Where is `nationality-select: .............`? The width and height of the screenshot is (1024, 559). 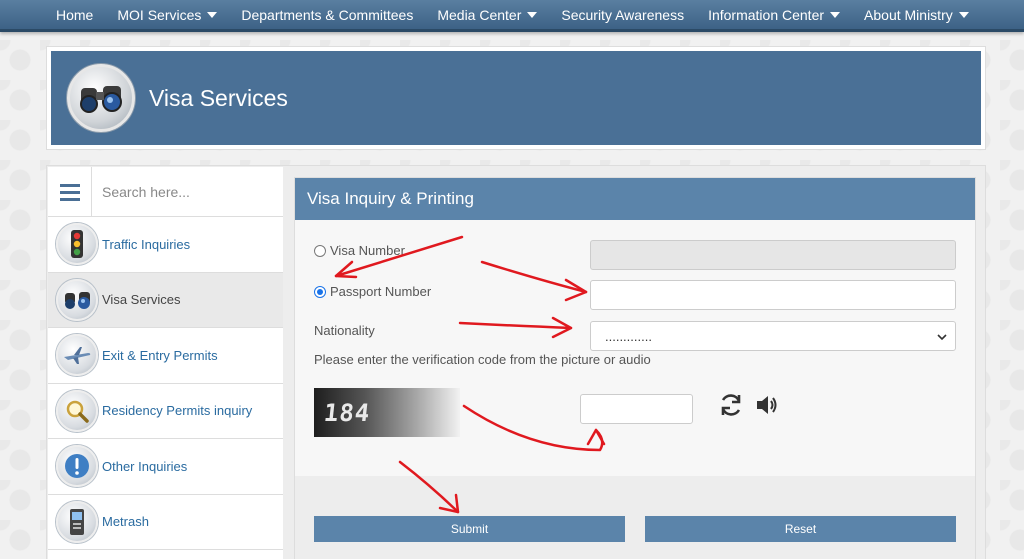 nationality-select: ............. is located at coordinates (773, 336).